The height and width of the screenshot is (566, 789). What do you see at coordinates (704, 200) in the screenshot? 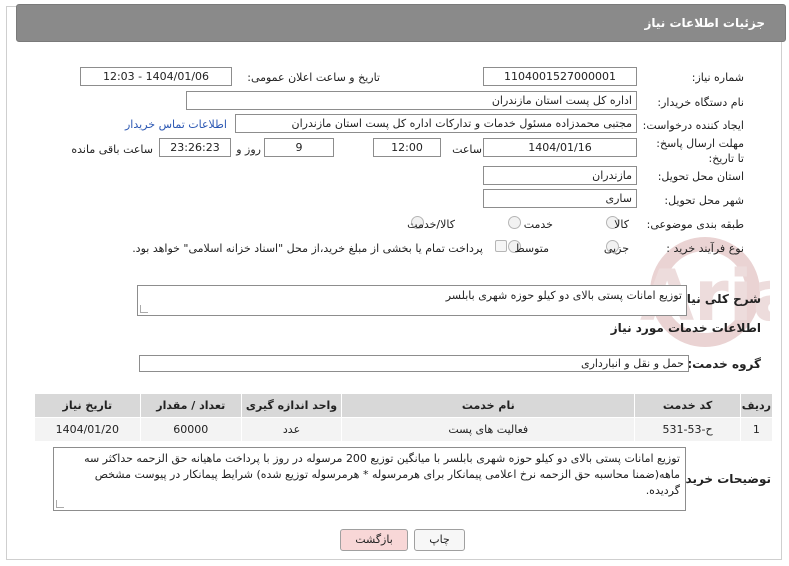
I see `city-label: شهر محل تحویل:` at bounding box center [704, 200].